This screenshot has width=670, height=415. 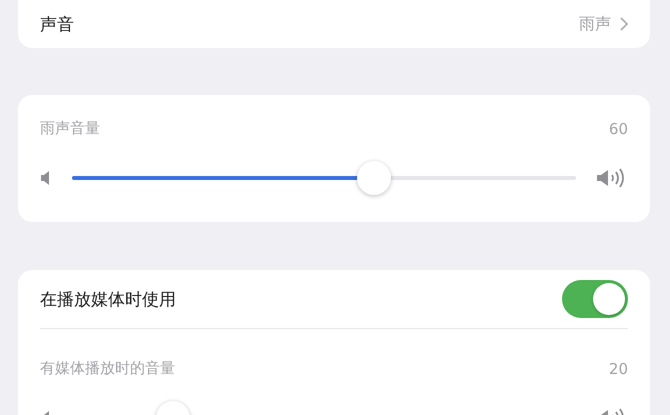 I want to click on sound-value: 雨声, so click(x=595, y=24).